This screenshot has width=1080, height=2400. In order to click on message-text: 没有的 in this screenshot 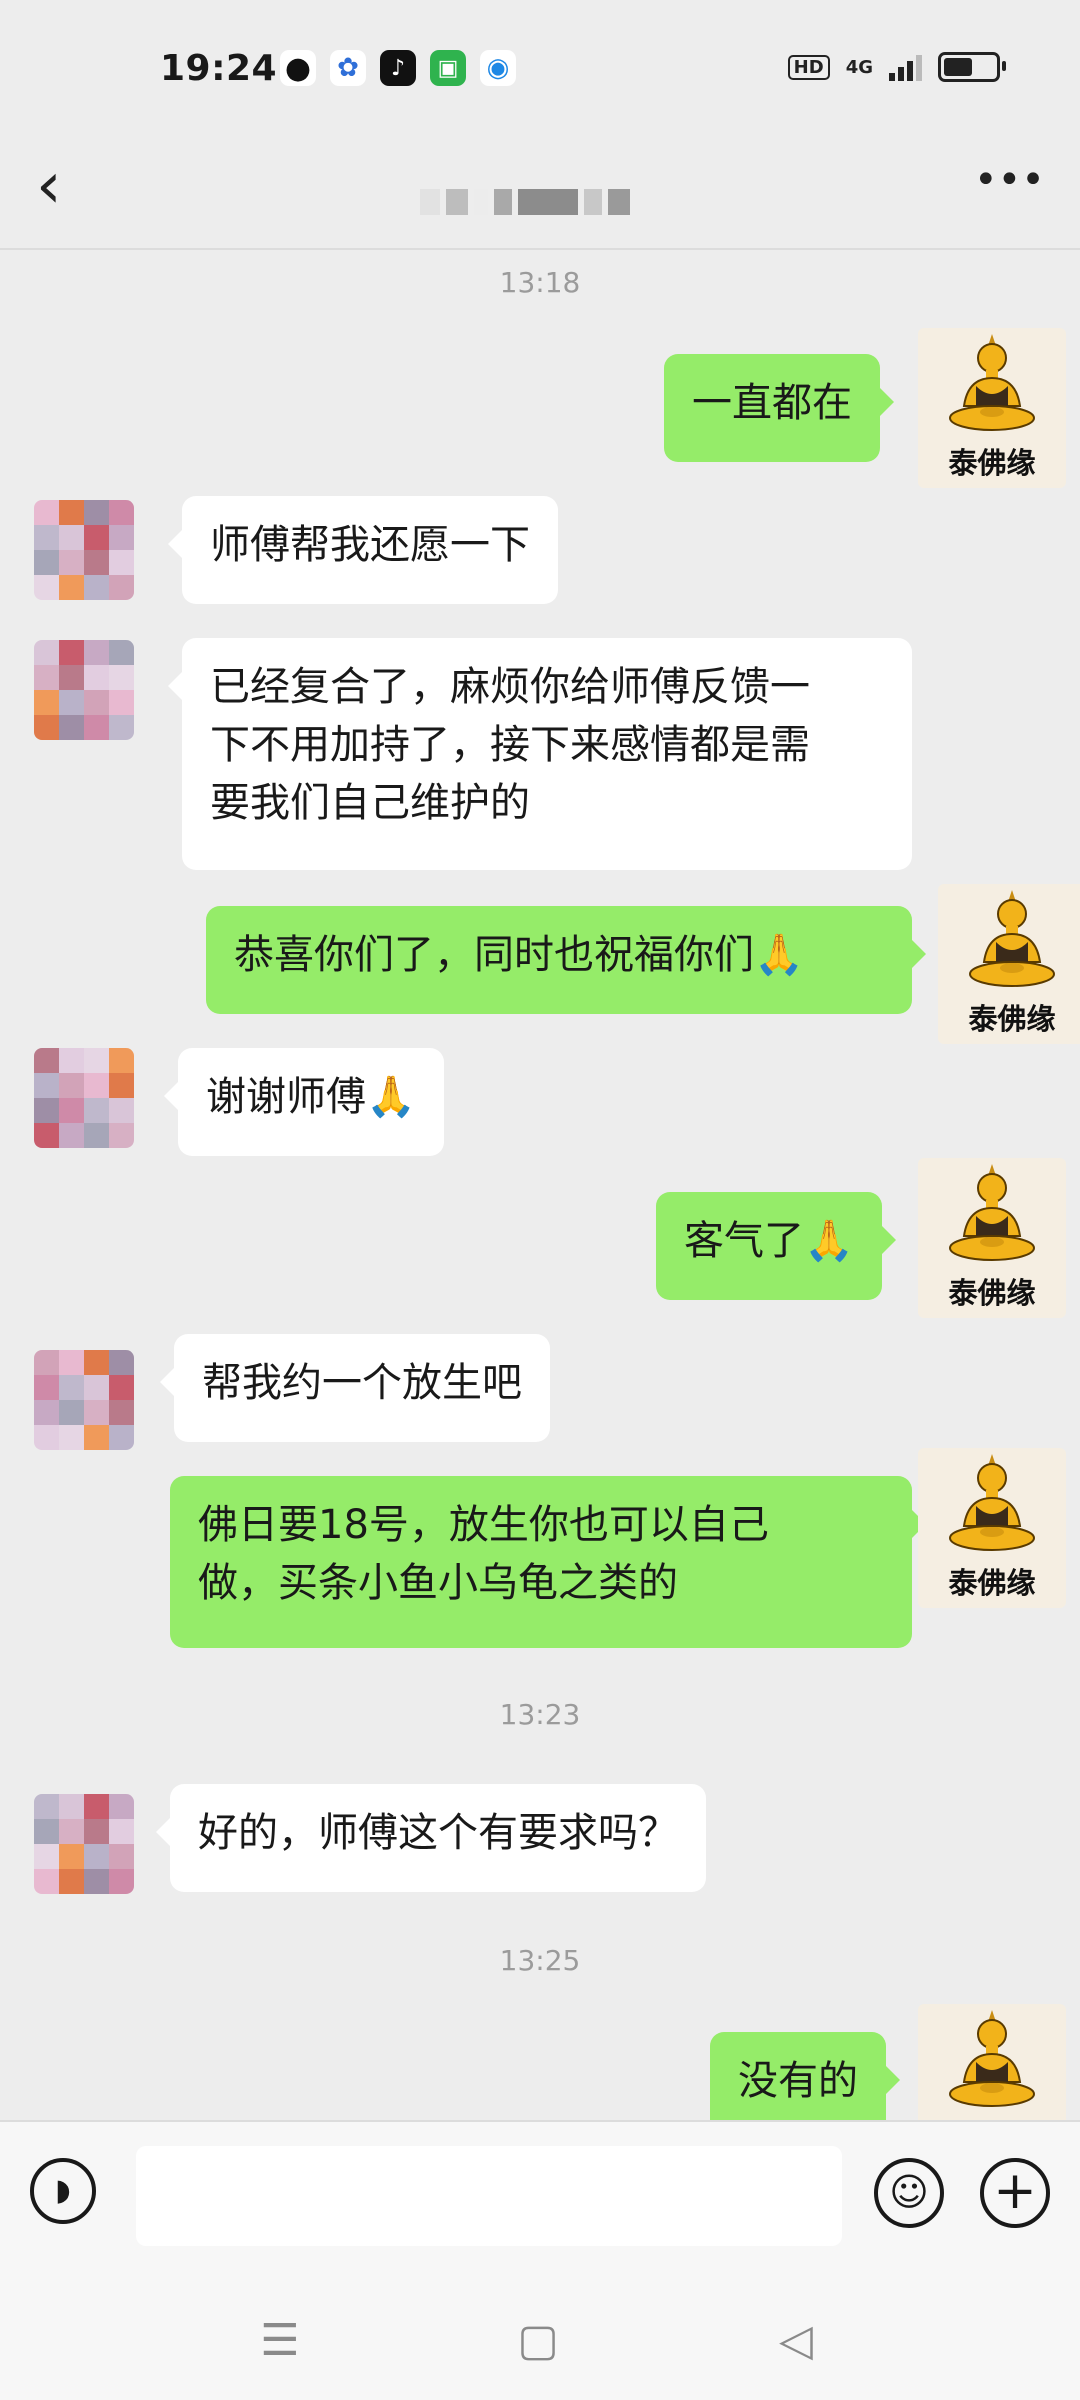, I will do `click(798, 2081)`.